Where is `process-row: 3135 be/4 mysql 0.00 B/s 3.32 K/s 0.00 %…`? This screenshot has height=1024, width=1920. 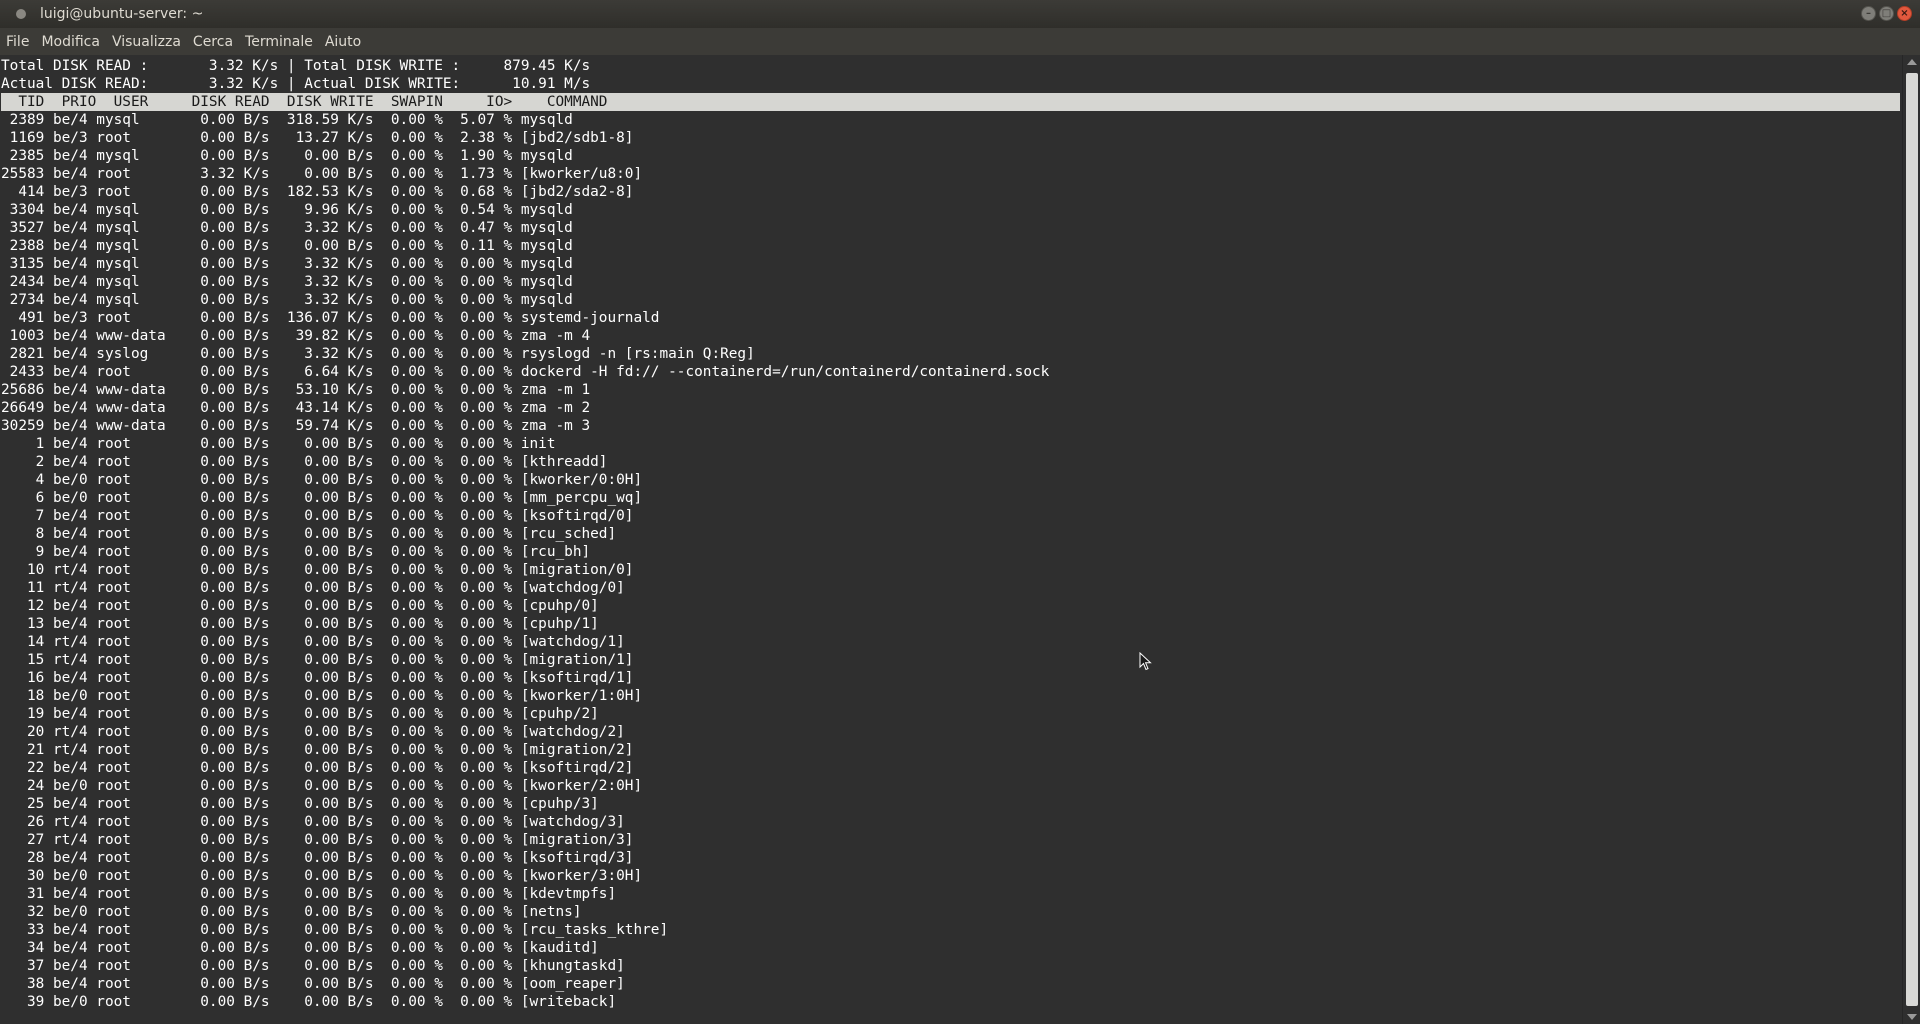 process-row: 3135 be/4 mysql 0.00 B/s 3.32 K/s 0.00 %… is located at coordinates (287, 264).